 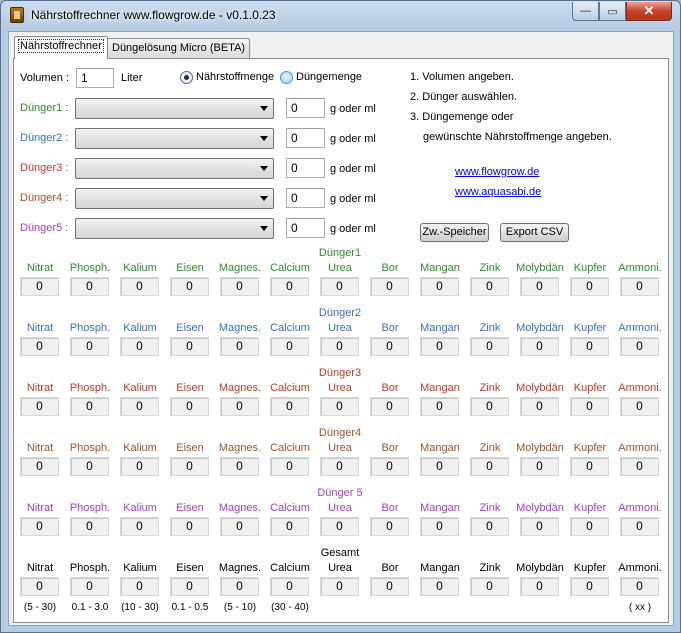 I want to click on minimize-button: —, so click(x=585, y=11).